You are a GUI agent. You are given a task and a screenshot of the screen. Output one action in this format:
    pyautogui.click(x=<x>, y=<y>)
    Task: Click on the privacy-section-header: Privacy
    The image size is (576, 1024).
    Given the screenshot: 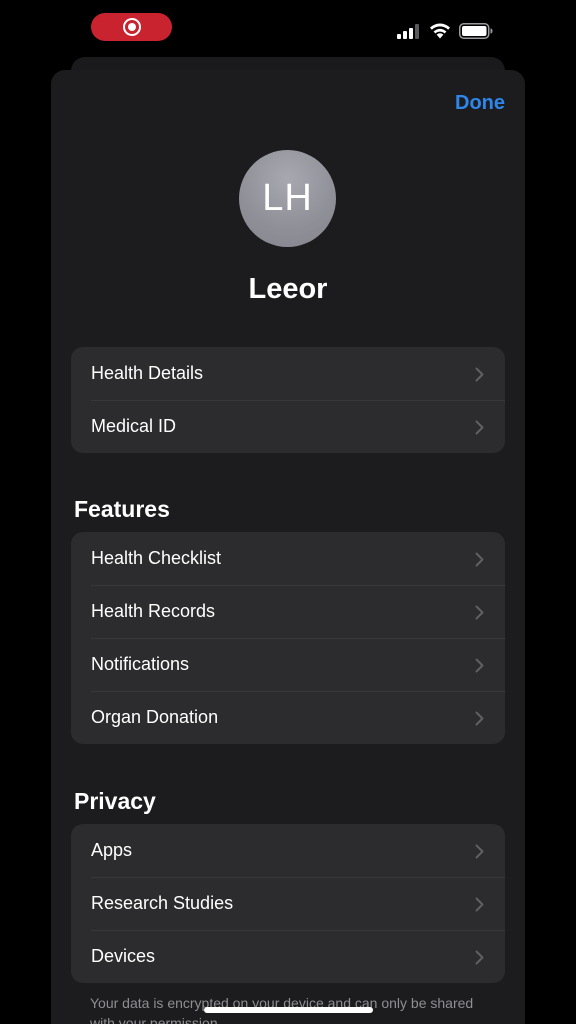 What is the action you would take?
    pyautogui.click(x=115, y=801)
    